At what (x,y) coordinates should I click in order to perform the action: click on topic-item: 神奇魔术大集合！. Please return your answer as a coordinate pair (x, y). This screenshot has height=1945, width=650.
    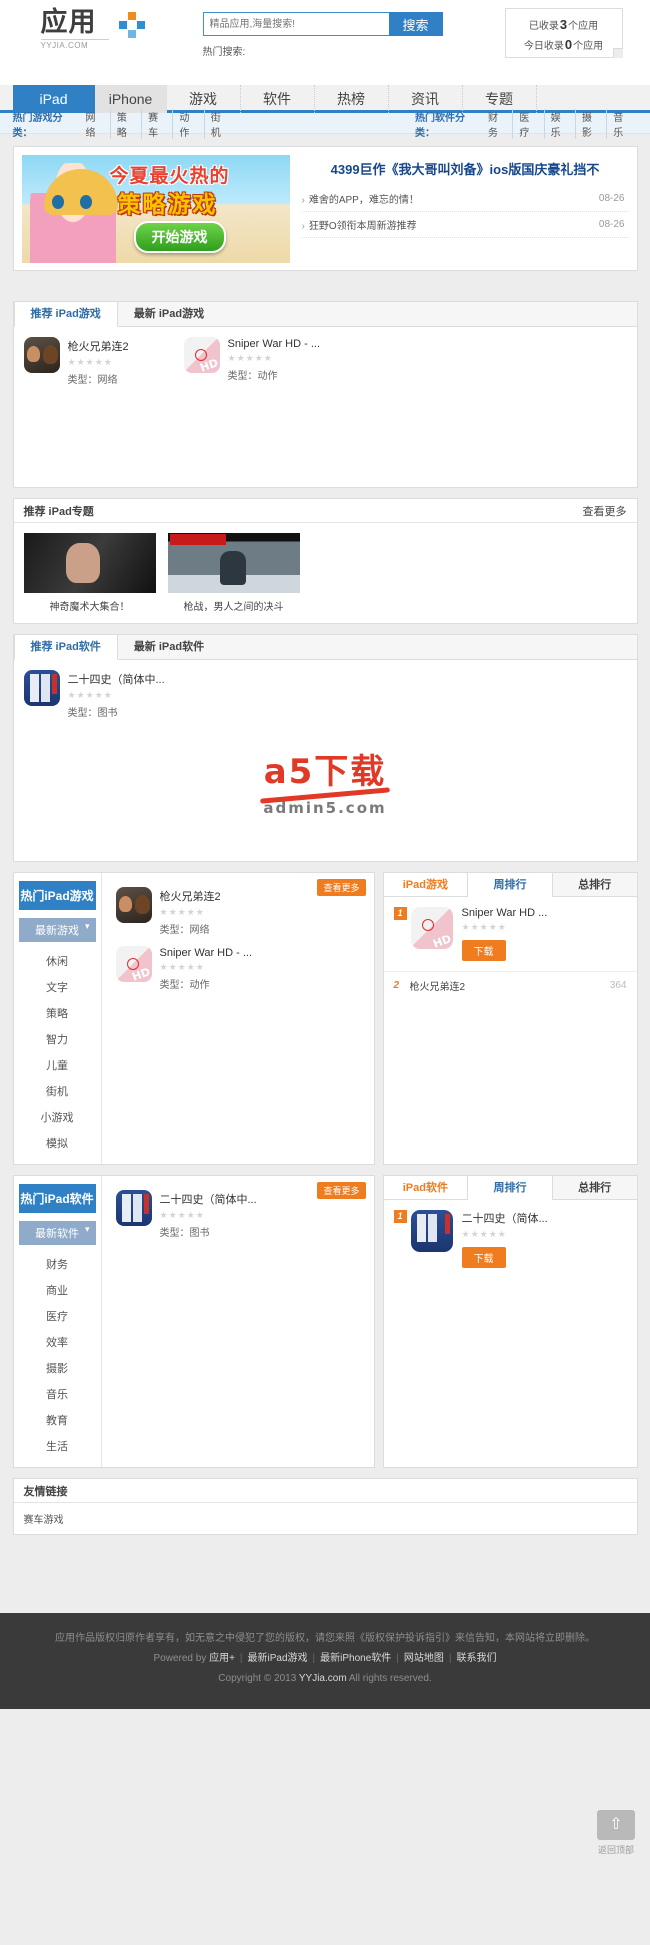
    Looking at the image, I should click on (89, 573).